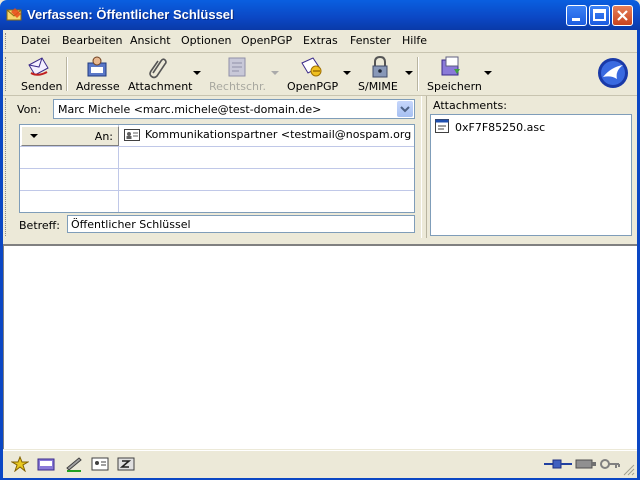  I want to click on attachment-label: Attachment, so click(160, 86).